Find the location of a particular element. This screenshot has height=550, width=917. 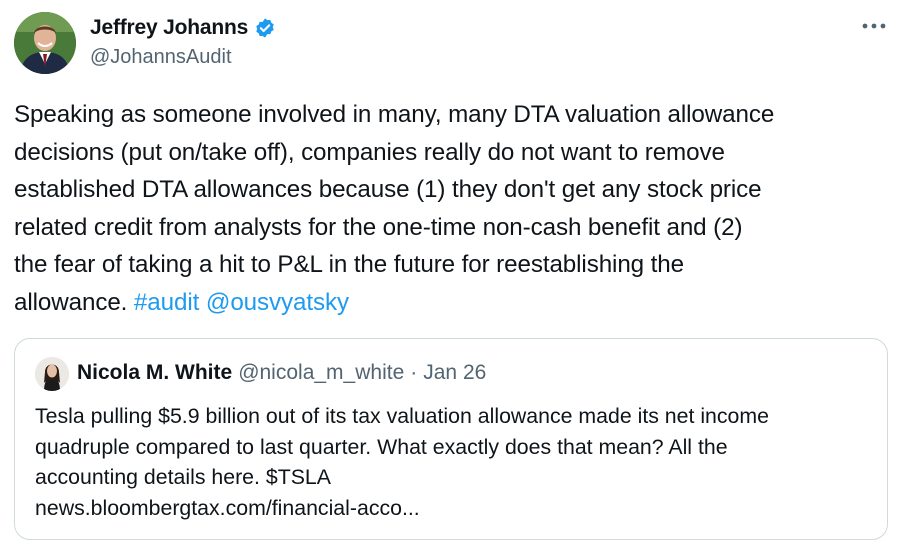

quoted-author-handle: @nicola_m_white is located at coordinates (321, 373).